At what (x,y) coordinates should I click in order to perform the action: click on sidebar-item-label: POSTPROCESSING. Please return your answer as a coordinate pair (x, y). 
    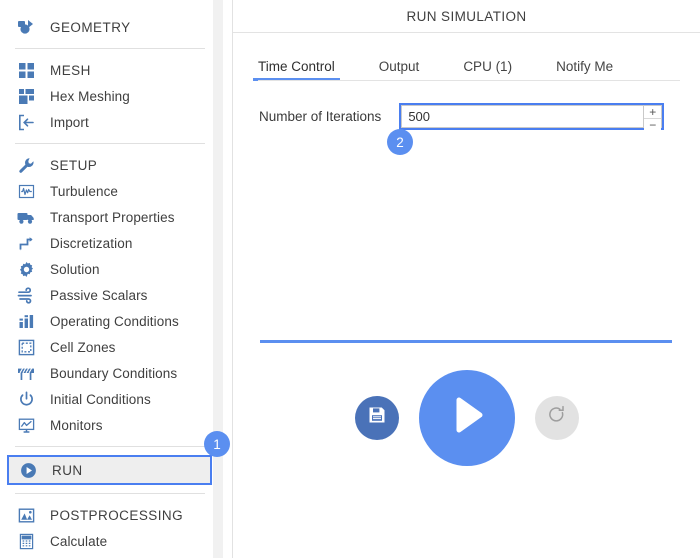
    Looking at the image, I should click on (117, 515).